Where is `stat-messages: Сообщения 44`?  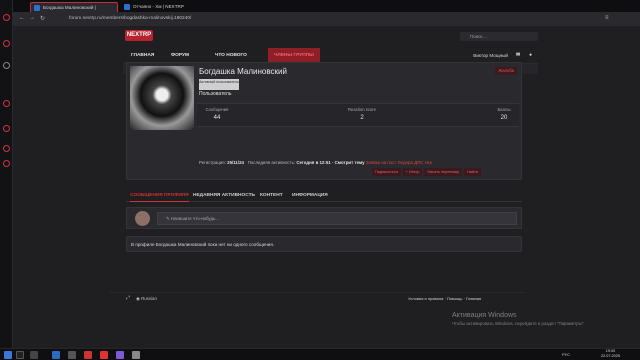 stat-messages: Сообщения 44 is located at coordinates (217, 114).